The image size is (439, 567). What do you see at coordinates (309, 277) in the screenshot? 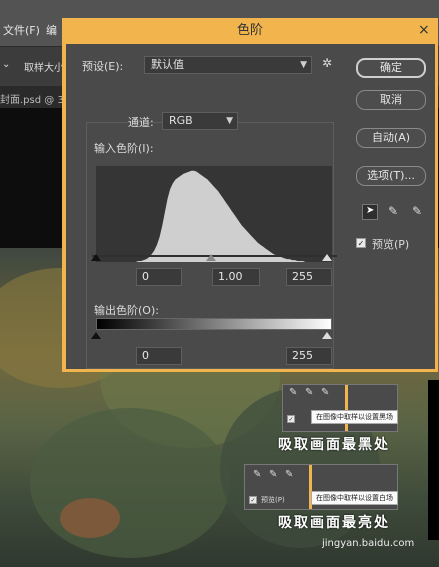
I see `input-white-field: 255` at bounding box center [309, 277].